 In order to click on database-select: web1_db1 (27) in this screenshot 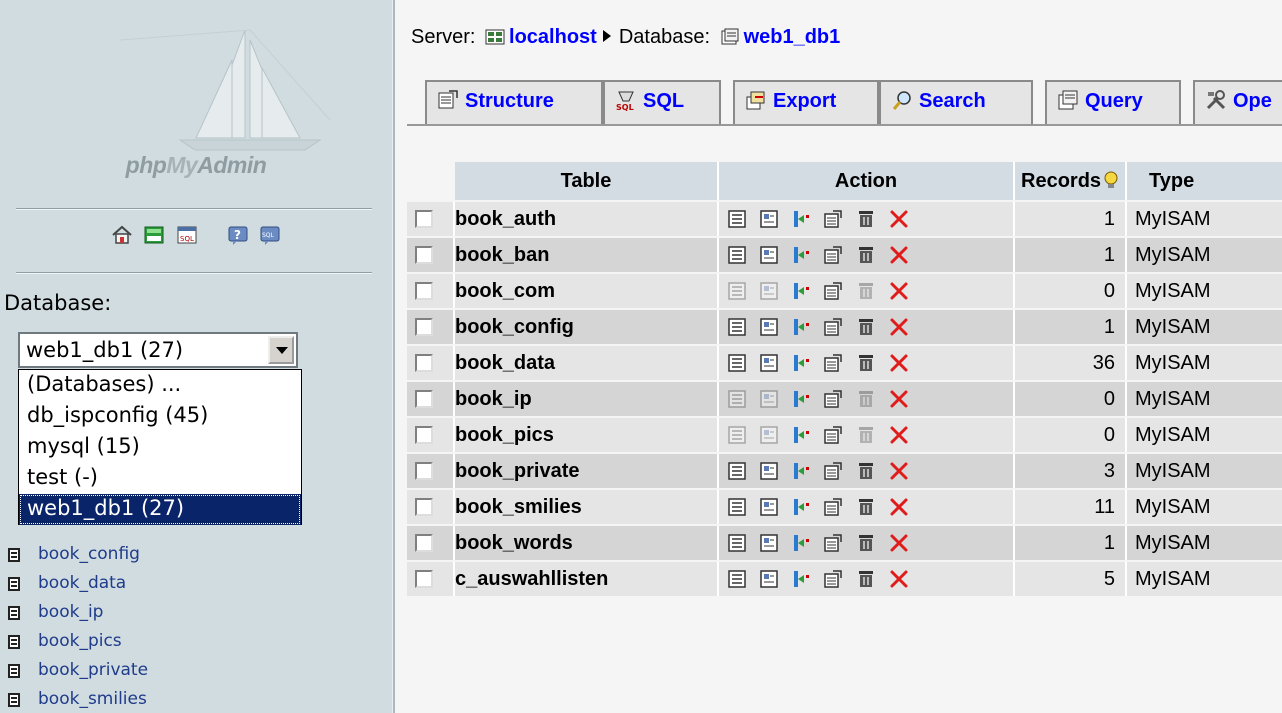, I will do `click(158, 350)`.